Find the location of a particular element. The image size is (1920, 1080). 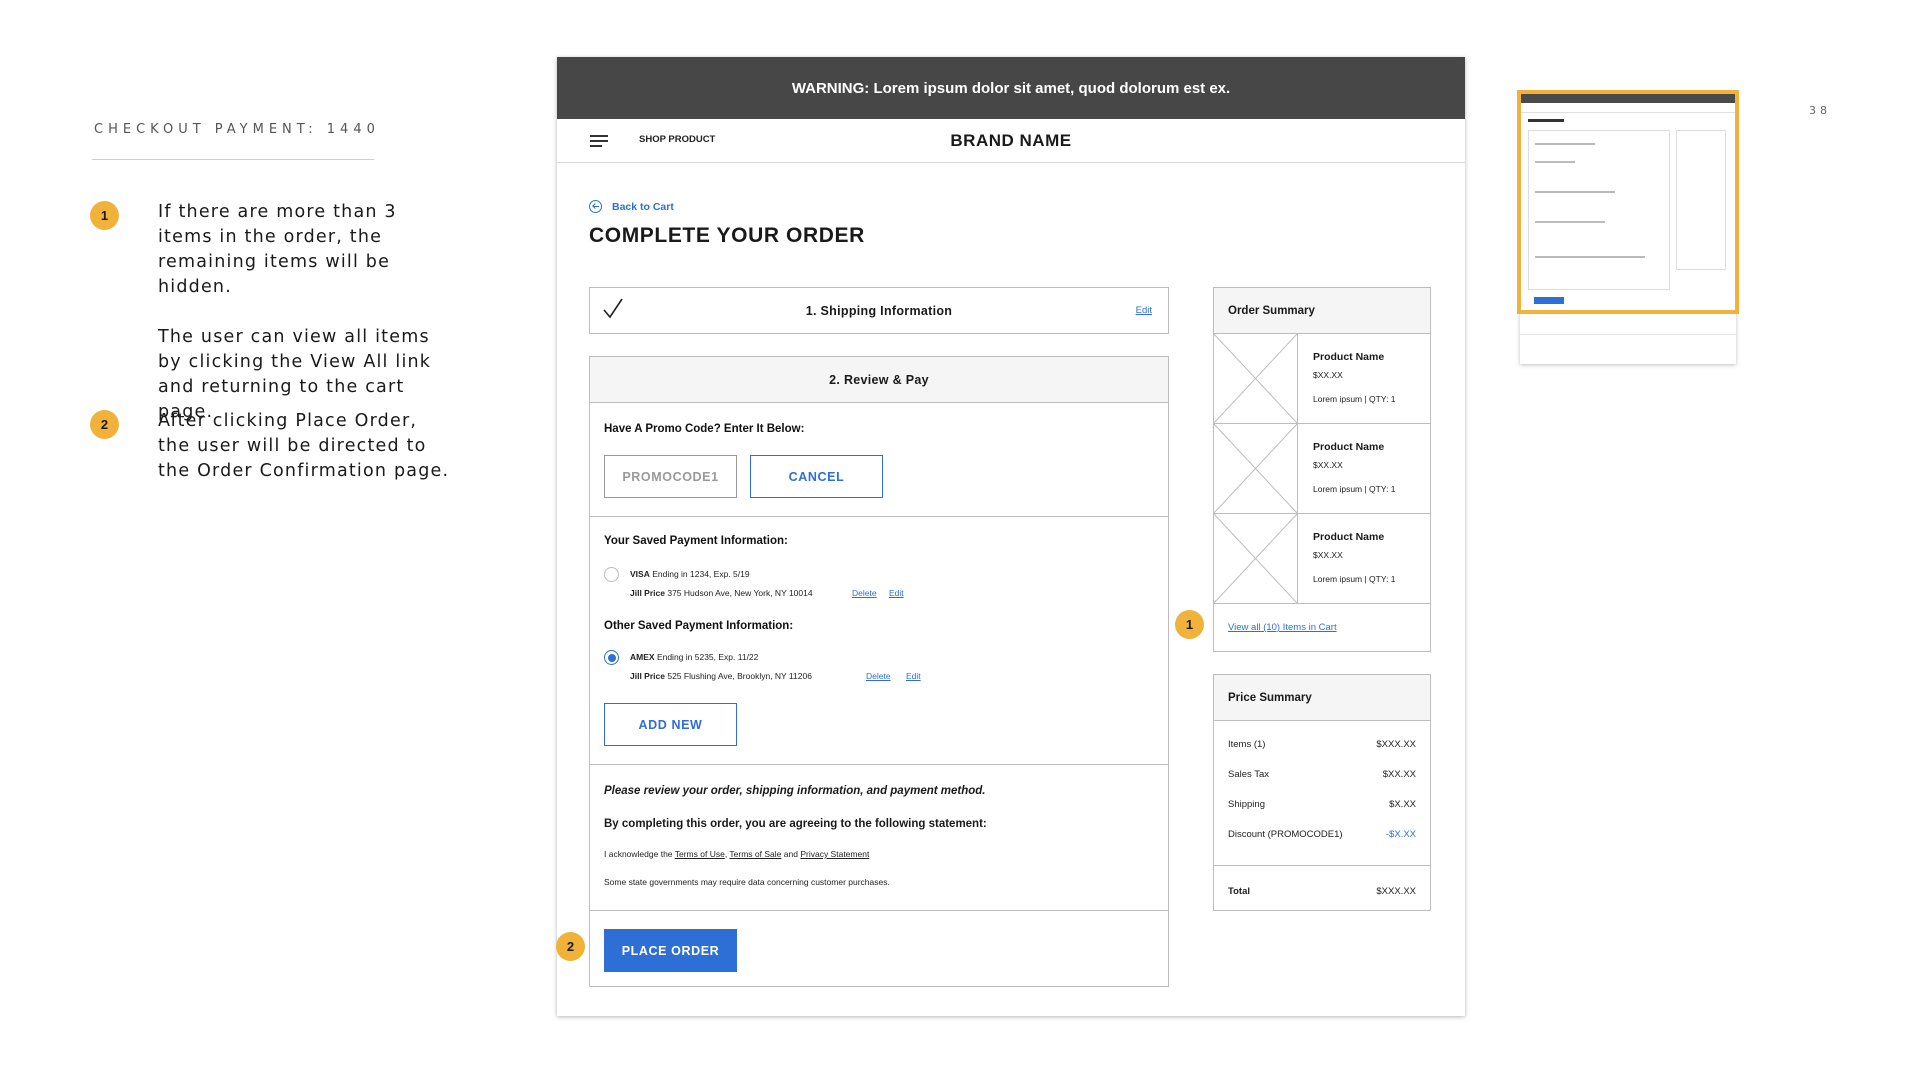

amex-edit-link: Edit is located at coordinates (913, 676).